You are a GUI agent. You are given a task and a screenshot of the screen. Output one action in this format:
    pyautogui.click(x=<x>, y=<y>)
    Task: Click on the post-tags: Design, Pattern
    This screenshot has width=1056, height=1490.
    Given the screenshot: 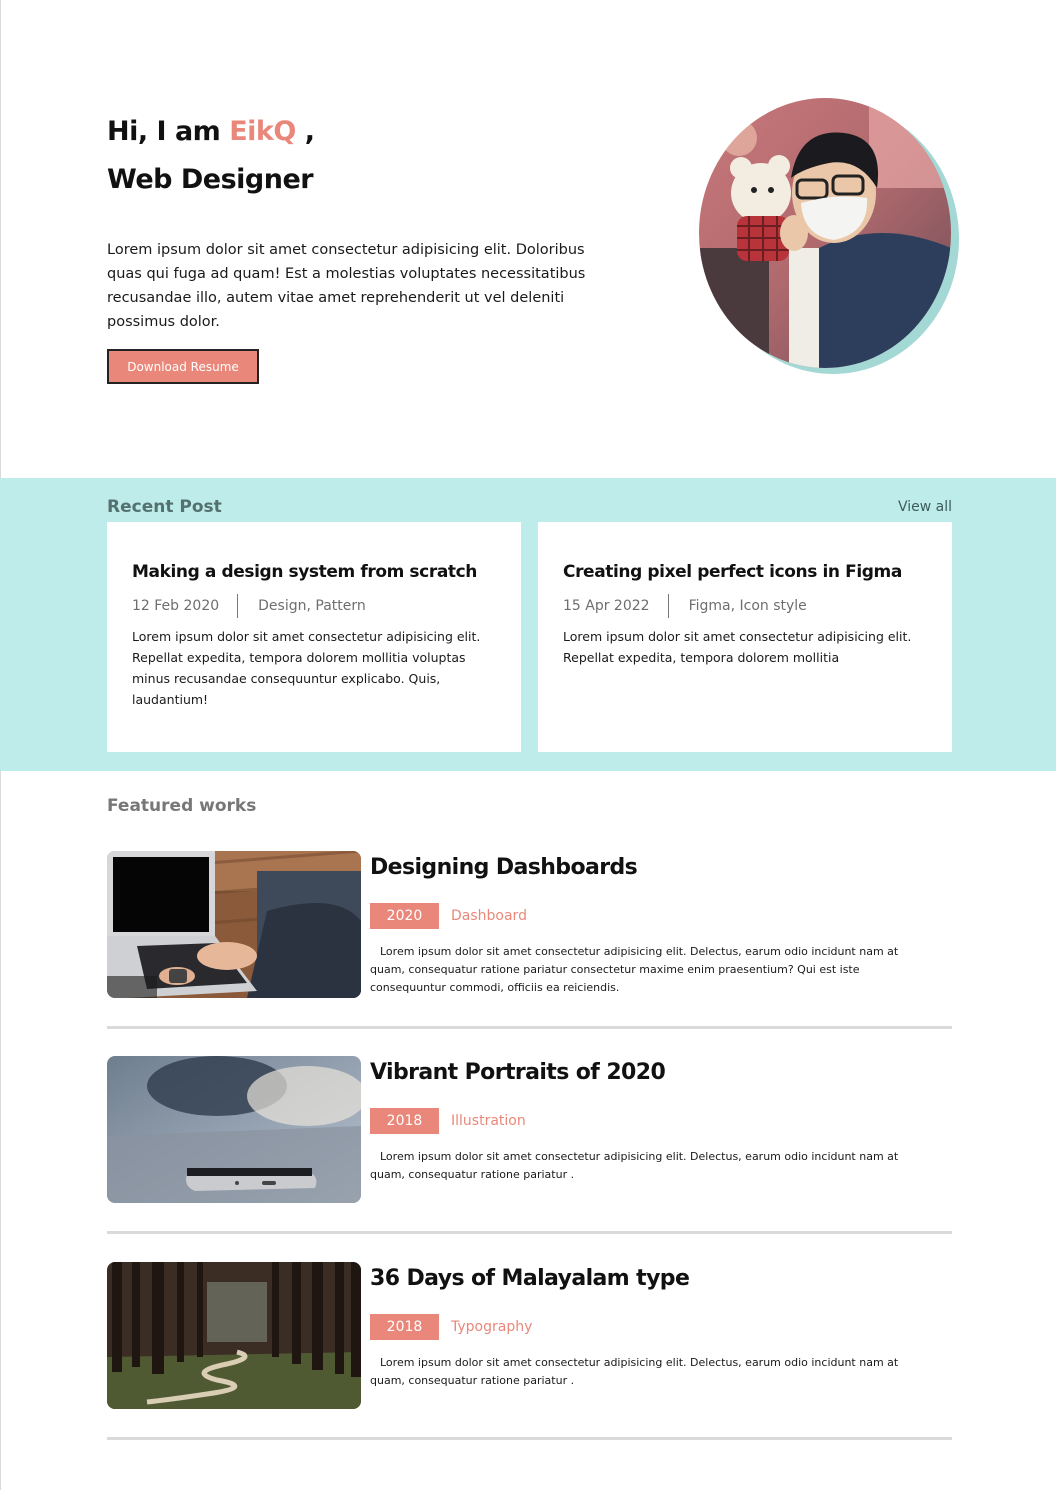 What is the action you would take?
    pyautogui.click(x=312, y=606)
    